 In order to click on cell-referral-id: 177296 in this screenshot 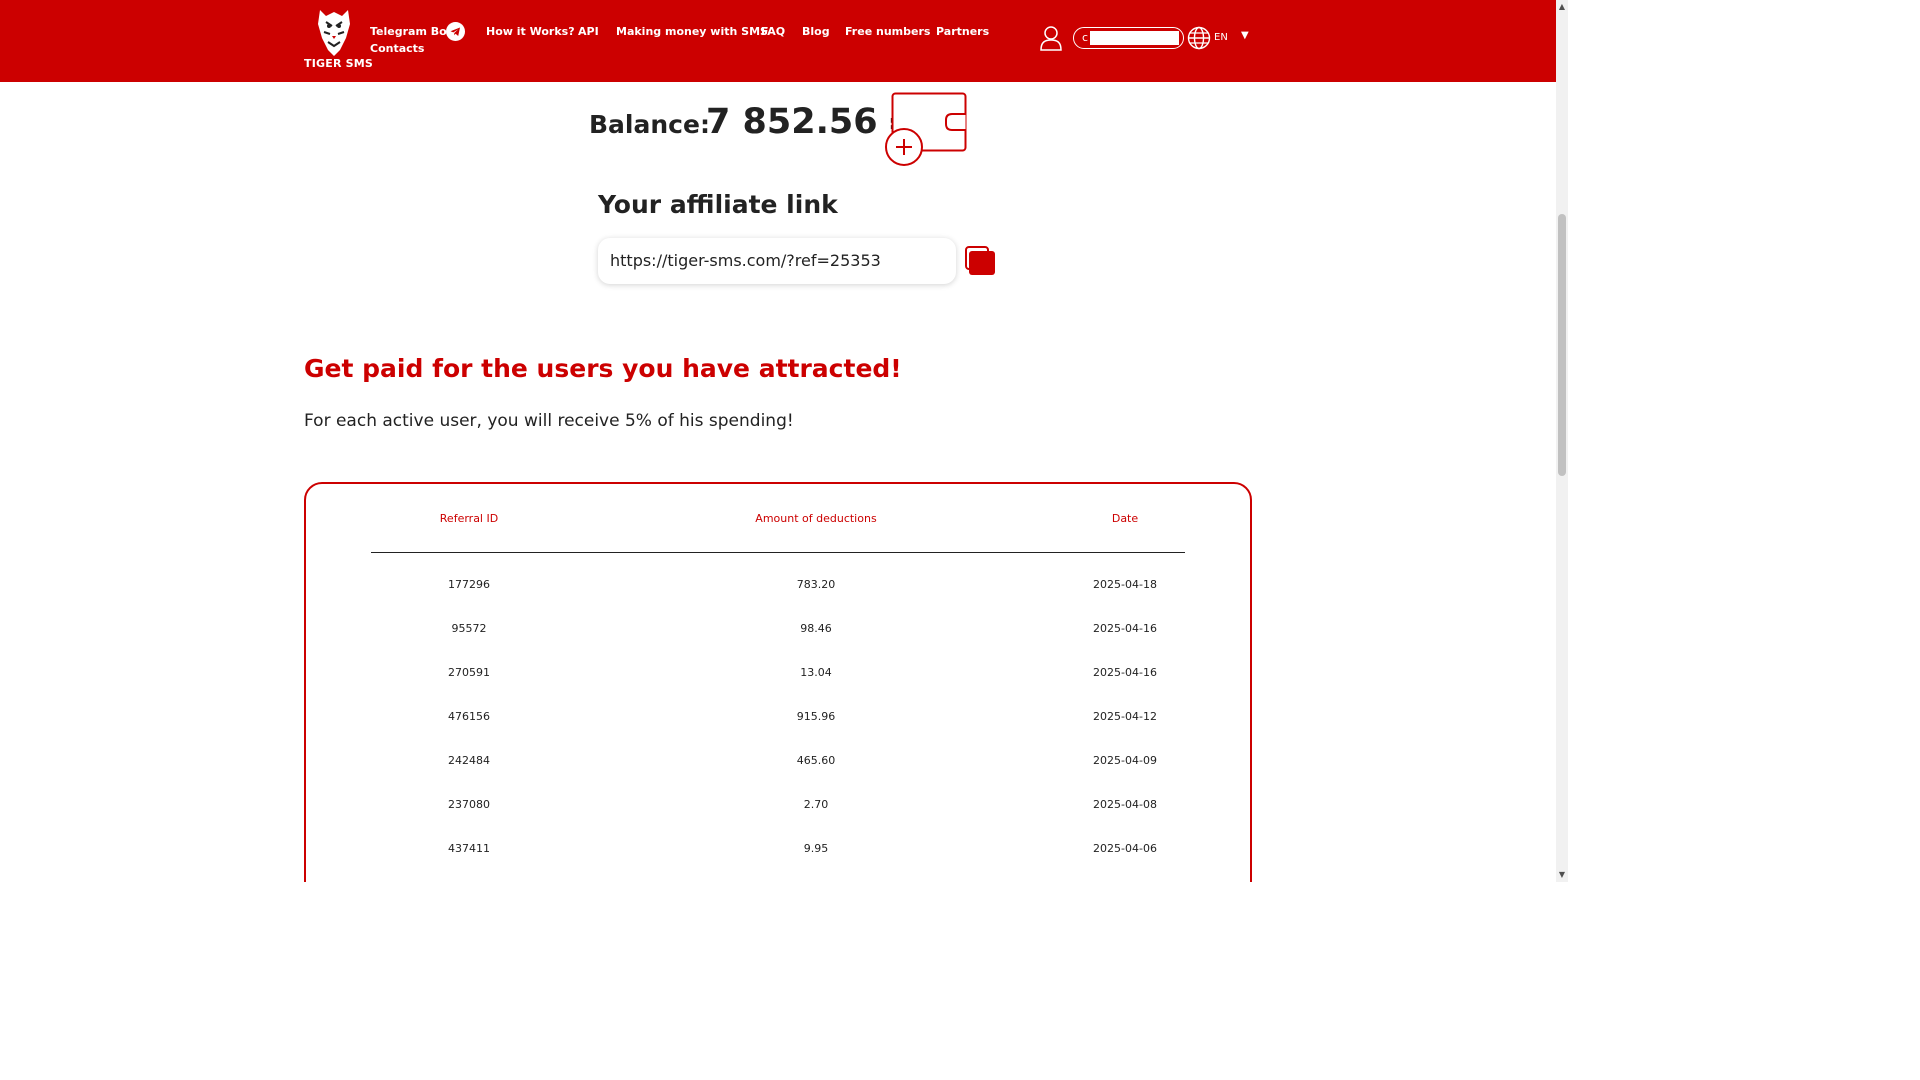, I will do `click(469, 584)`.